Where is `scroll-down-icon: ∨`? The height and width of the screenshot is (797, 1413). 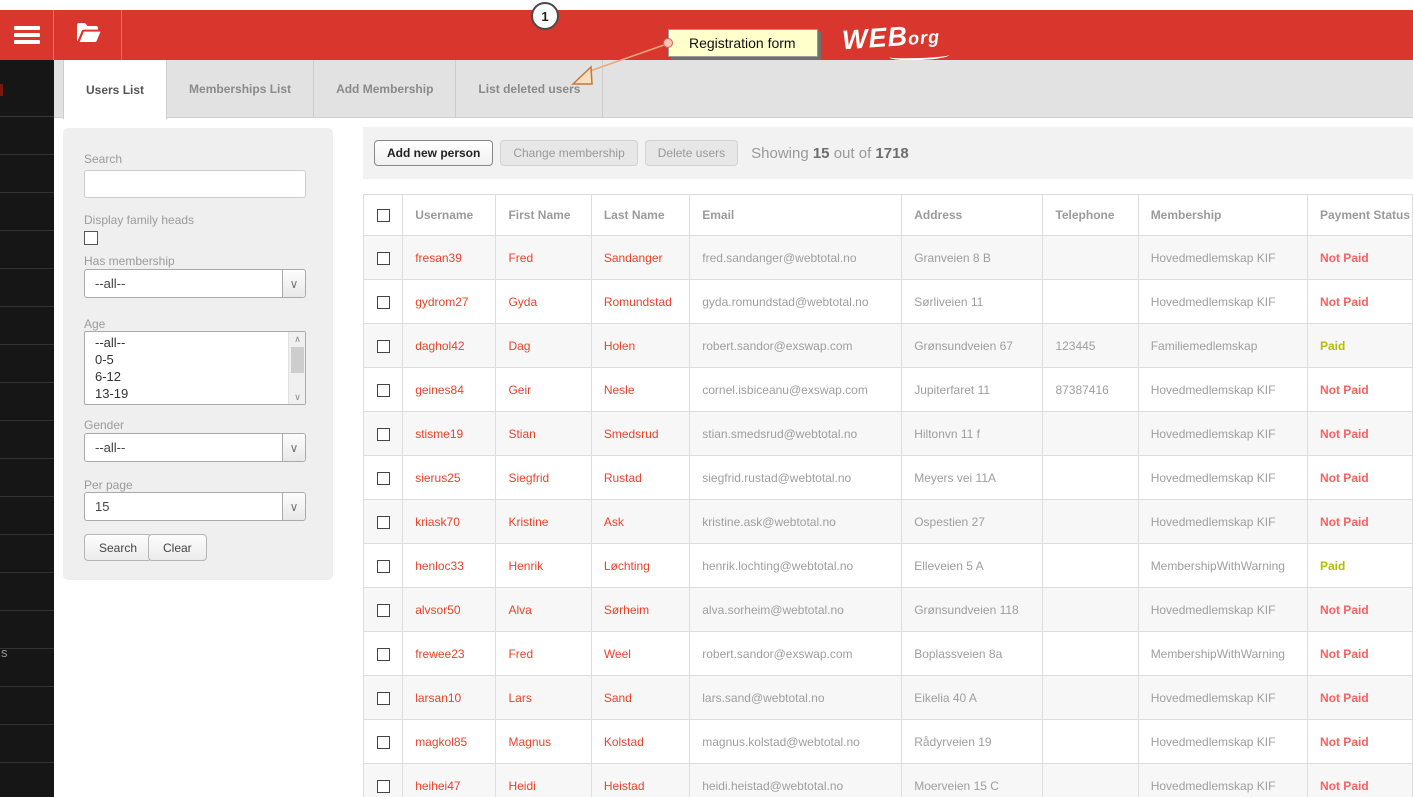 scroll-down-icon: ∨ is located at coordinates (297, 397).